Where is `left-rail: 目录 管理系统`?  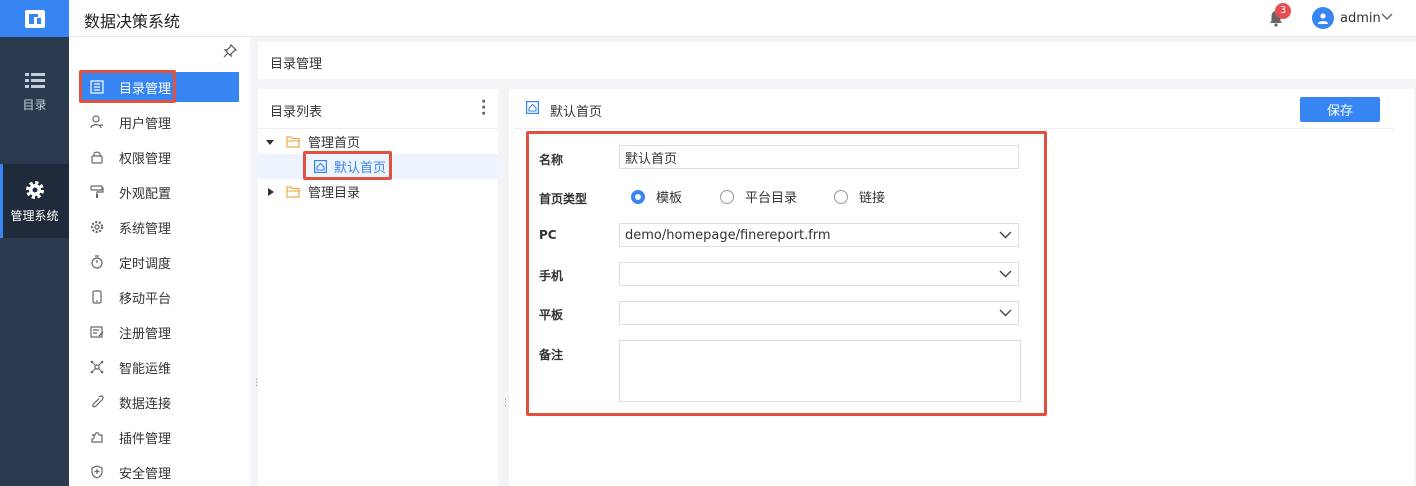
left-rail: 目录 管理系统 is located at coordinates (34, 243).